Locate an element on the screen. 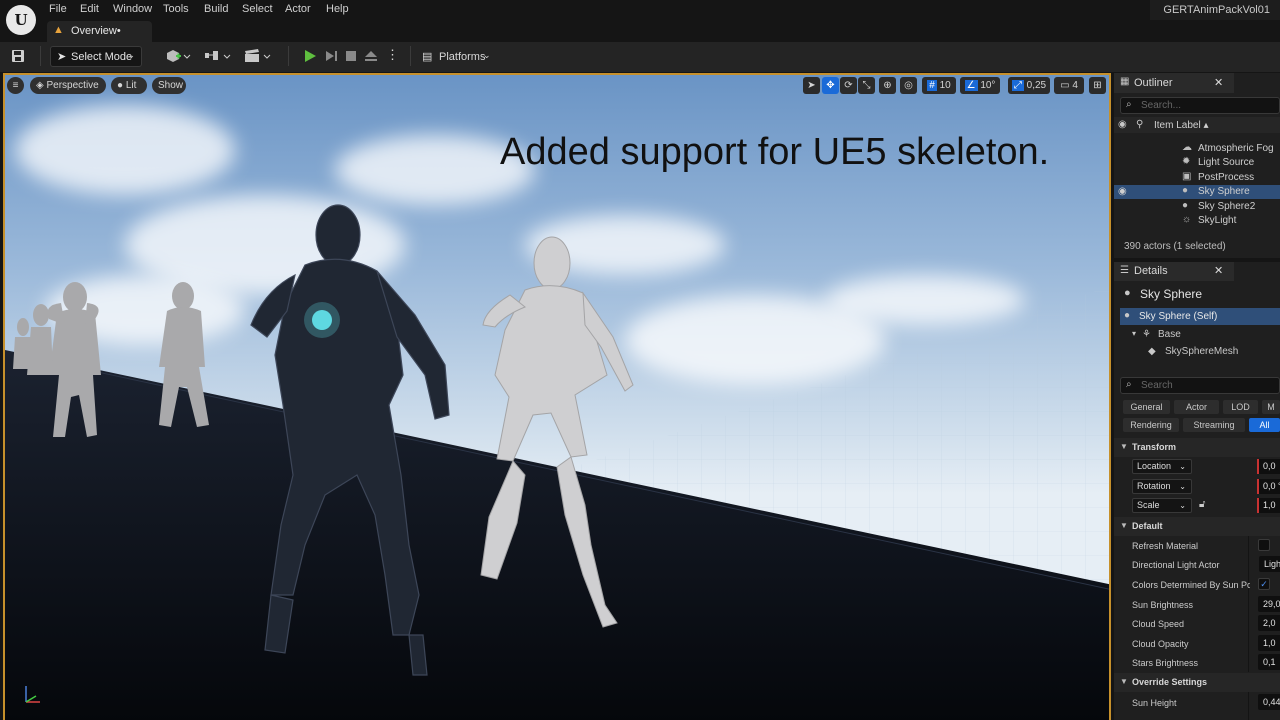  menu-window: Window is located at coordinates (132, 9).